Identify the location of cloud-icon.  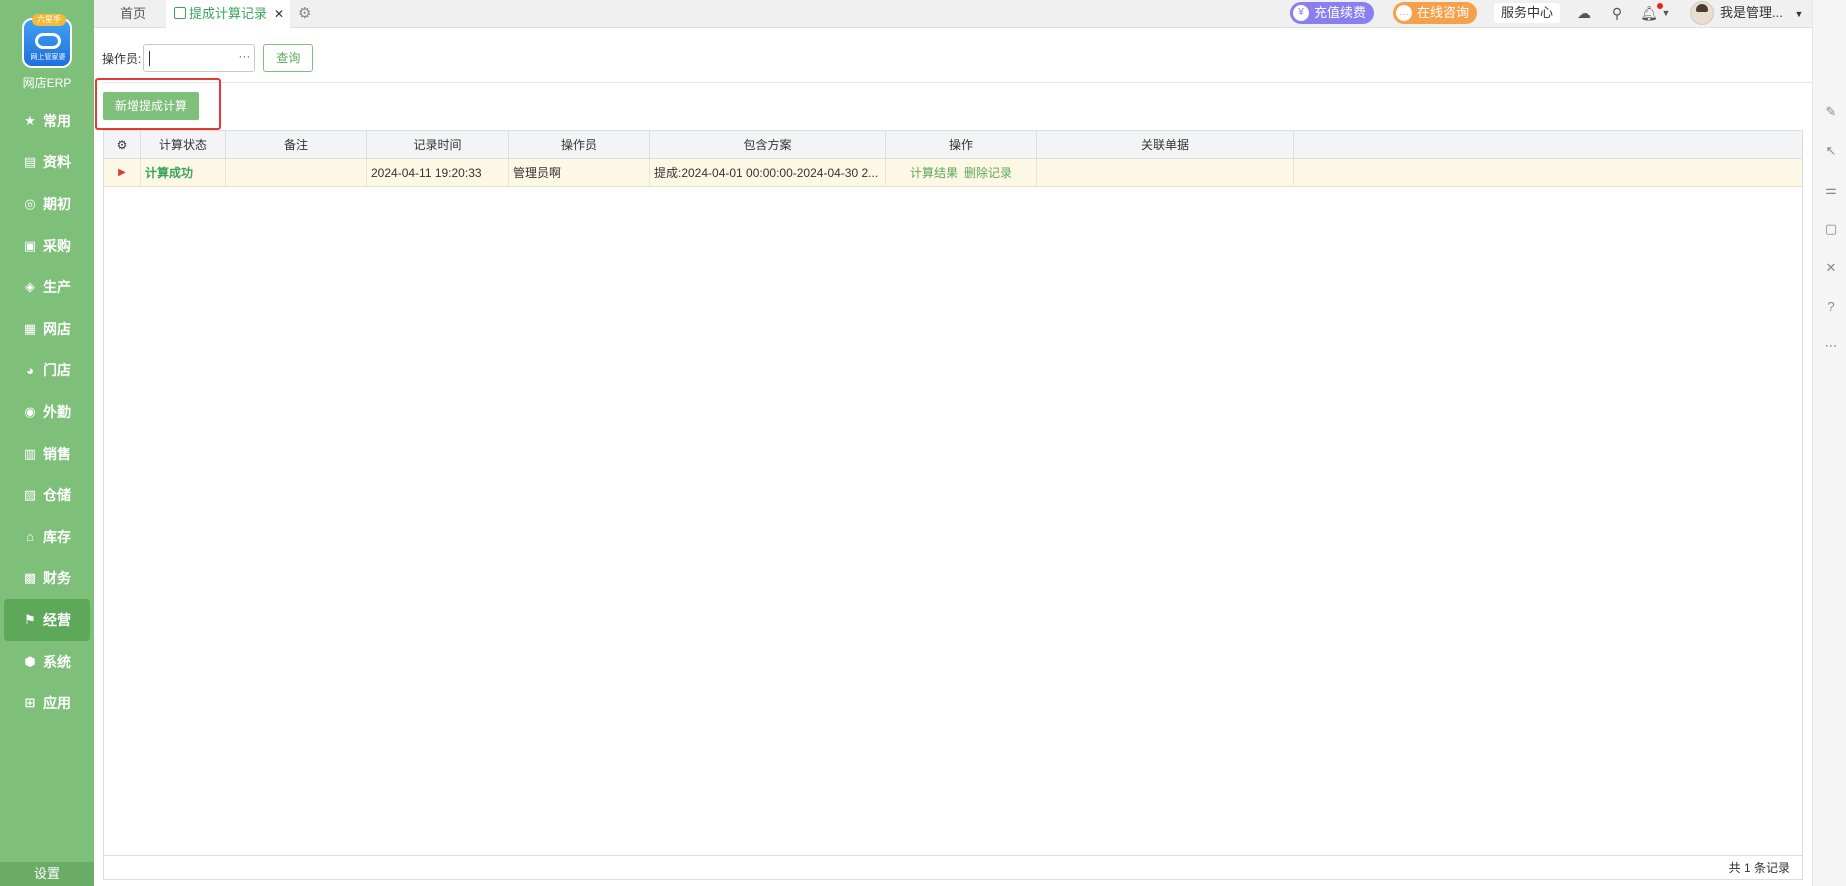
(48, 41).